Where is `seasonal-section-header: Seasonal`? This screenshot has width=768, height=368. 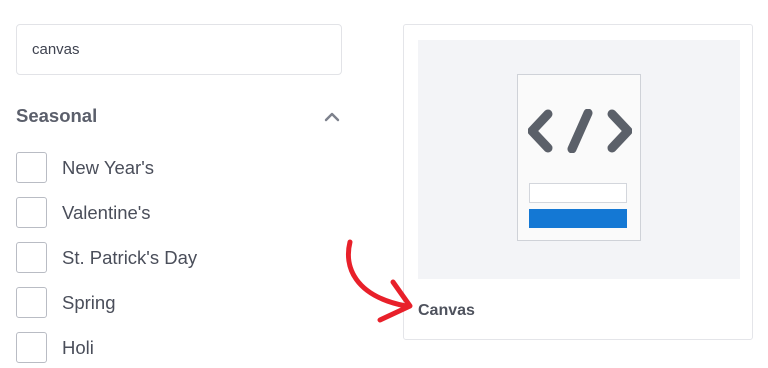 seasonal-section-header: Seasonal is located at coordinates (179, 117).